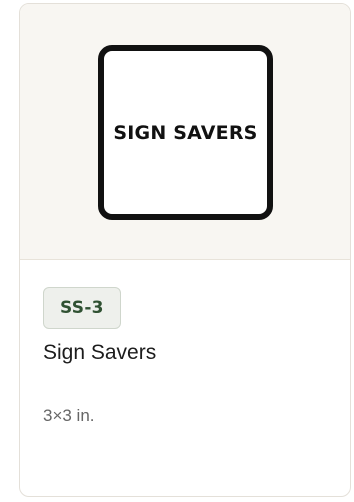 The image size is (354, 502). Describe the element at coordinates (69, 415) in the screenshot. I see `product-size: 3×3 in.` at that location.